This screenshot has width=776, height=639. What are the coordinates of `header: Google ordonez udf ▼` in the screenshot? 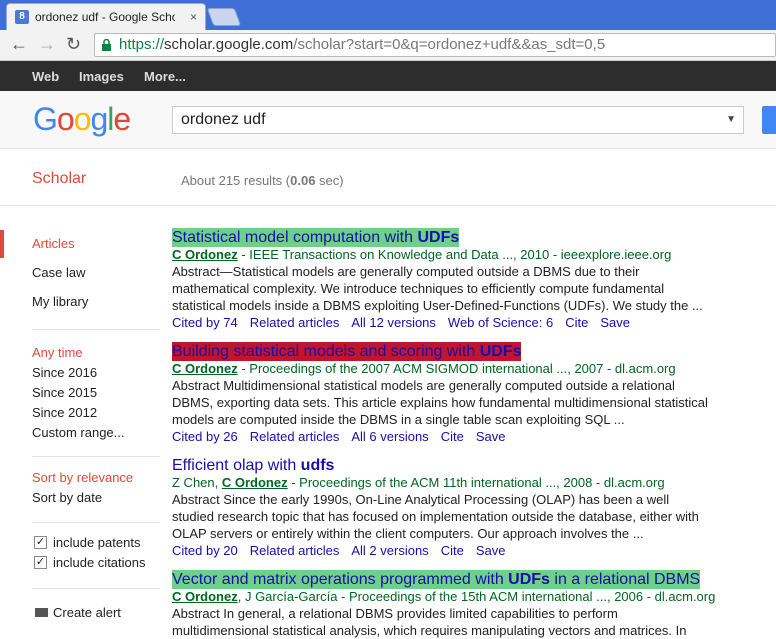 It's located at (388, 120).